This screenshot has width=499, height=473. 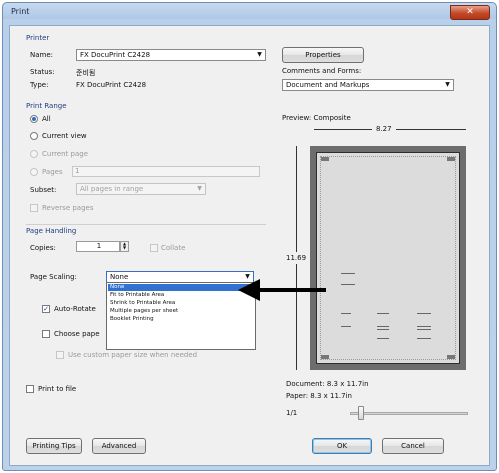 I want to click on properties-button: Properties, so click(x=323, y=55).